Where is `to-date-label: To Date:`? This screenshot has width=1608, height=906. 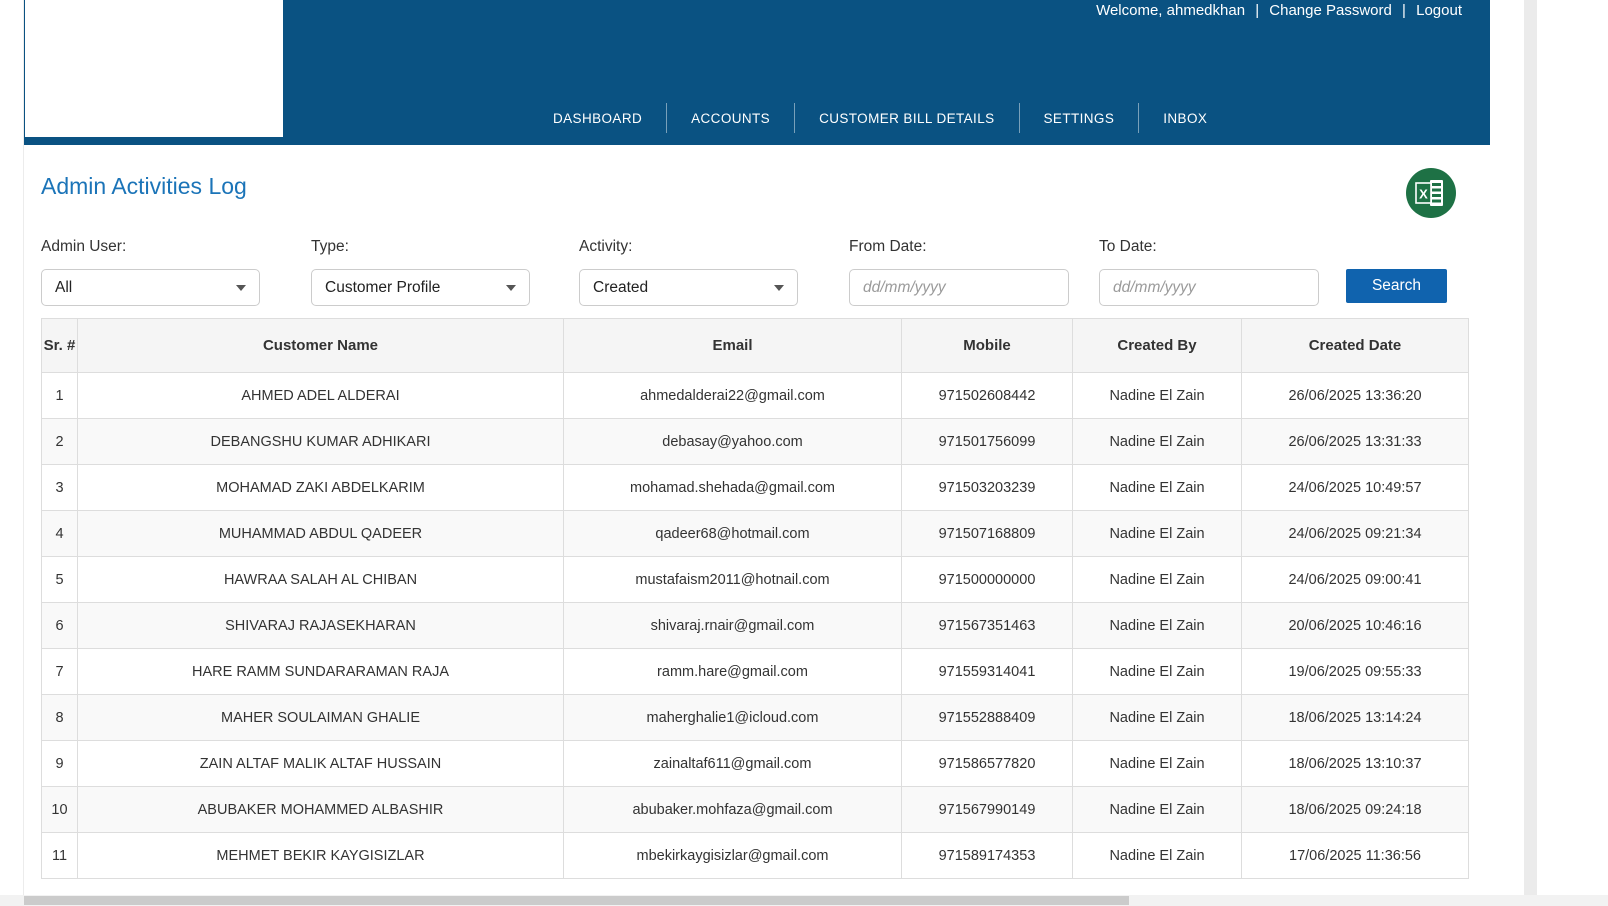
to-date-label: To Date: is located at coordinates (1128, 246).